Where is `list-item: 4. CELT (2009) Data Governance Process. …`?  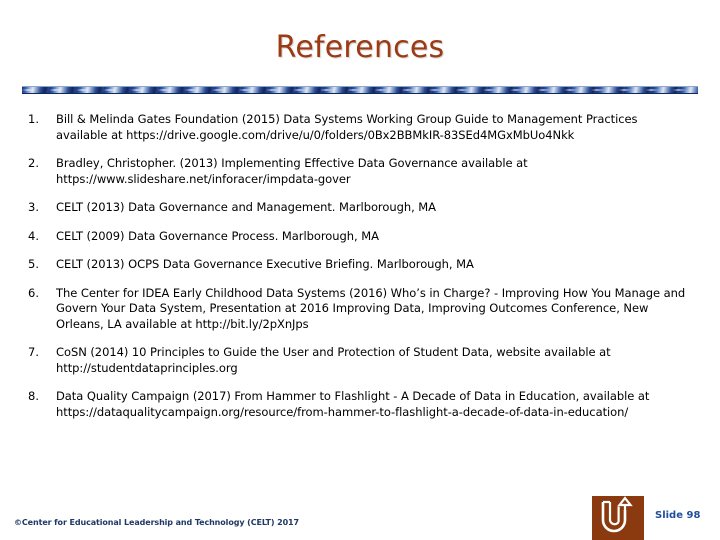
list-item: 4. CELT (2009) Data Governance Process. … is located at coordinates (358, 237).